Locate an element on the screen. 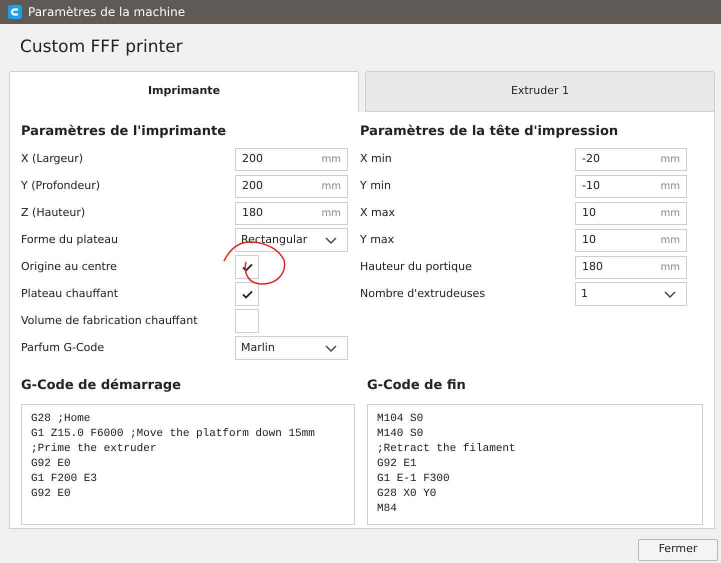  gcode-editor: M104 S0 M140 S0 ;Retract the filament G92 E1 G1 E-1 F300 G28 X0 Y0 M84 is located at coordinates (535, 464).